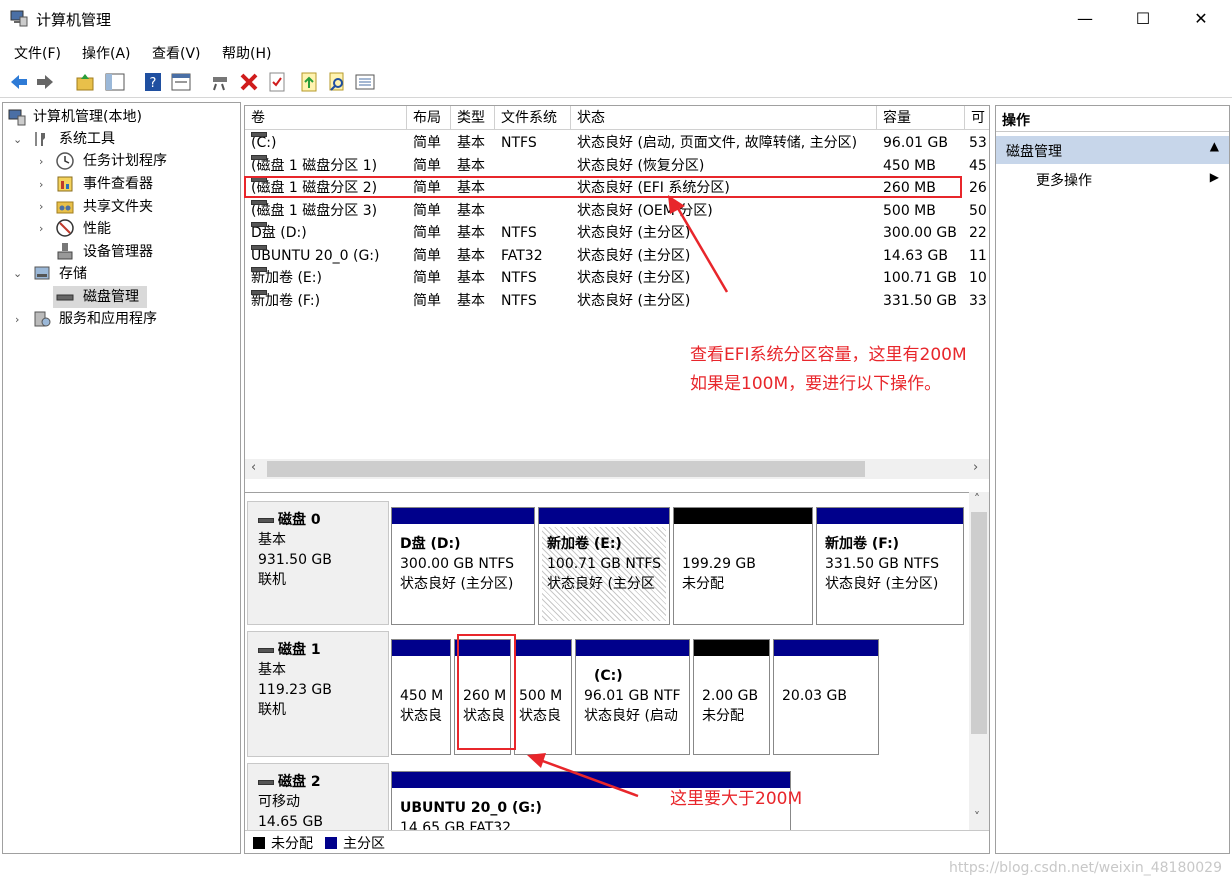  What do you see at coordinates (181, 82) in the screenshot?
I see `properties-icon` at bounding box center [181, 82].